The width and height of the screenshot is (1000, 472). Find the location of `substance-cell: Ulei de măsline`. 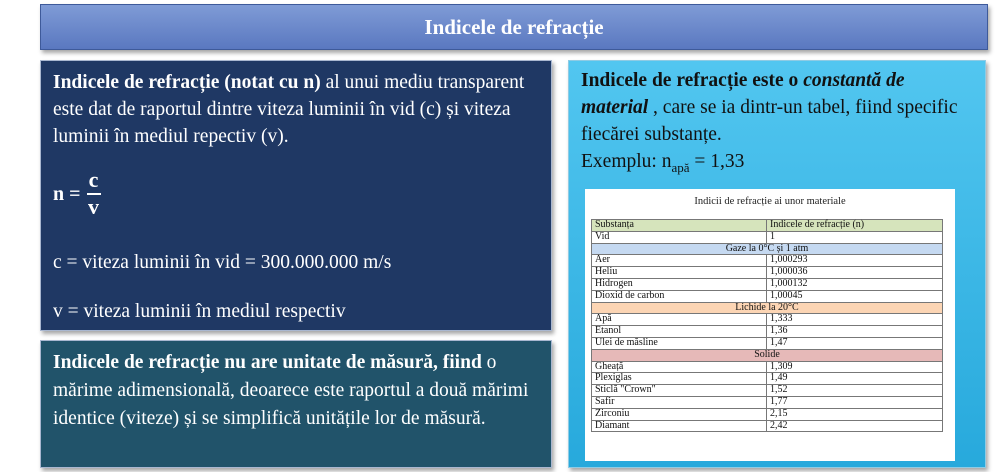

substance-cell: Ulei de măsline is located at coordinates (679, 343).